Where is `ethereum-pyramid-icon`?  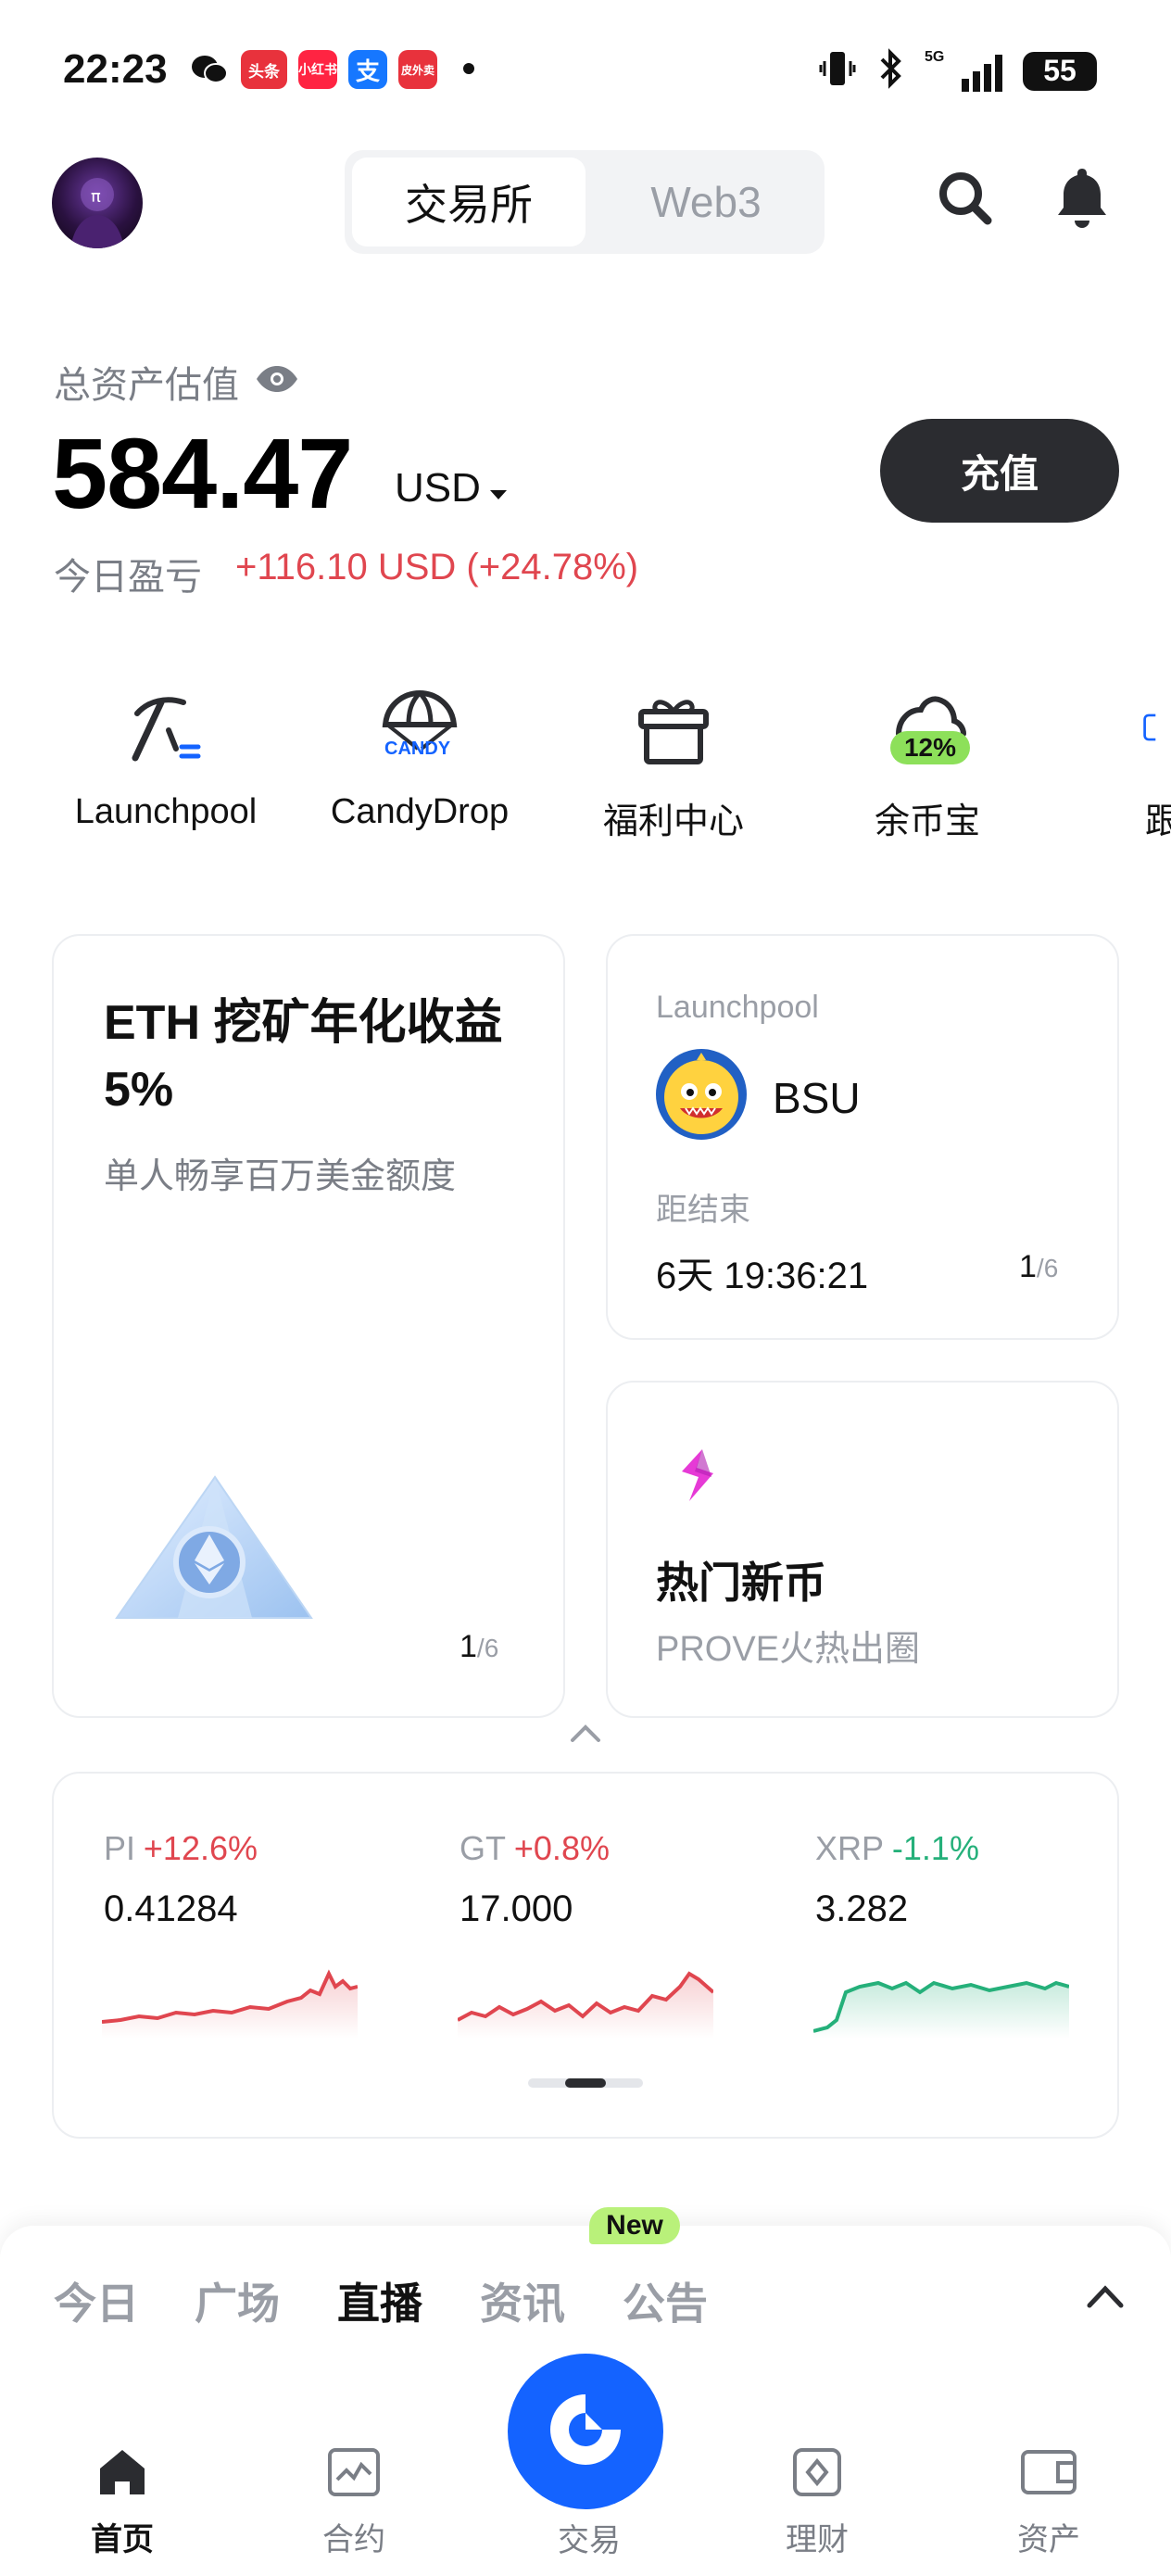
ethereum-pyramid-icon is located at coordinates (215, 1549).